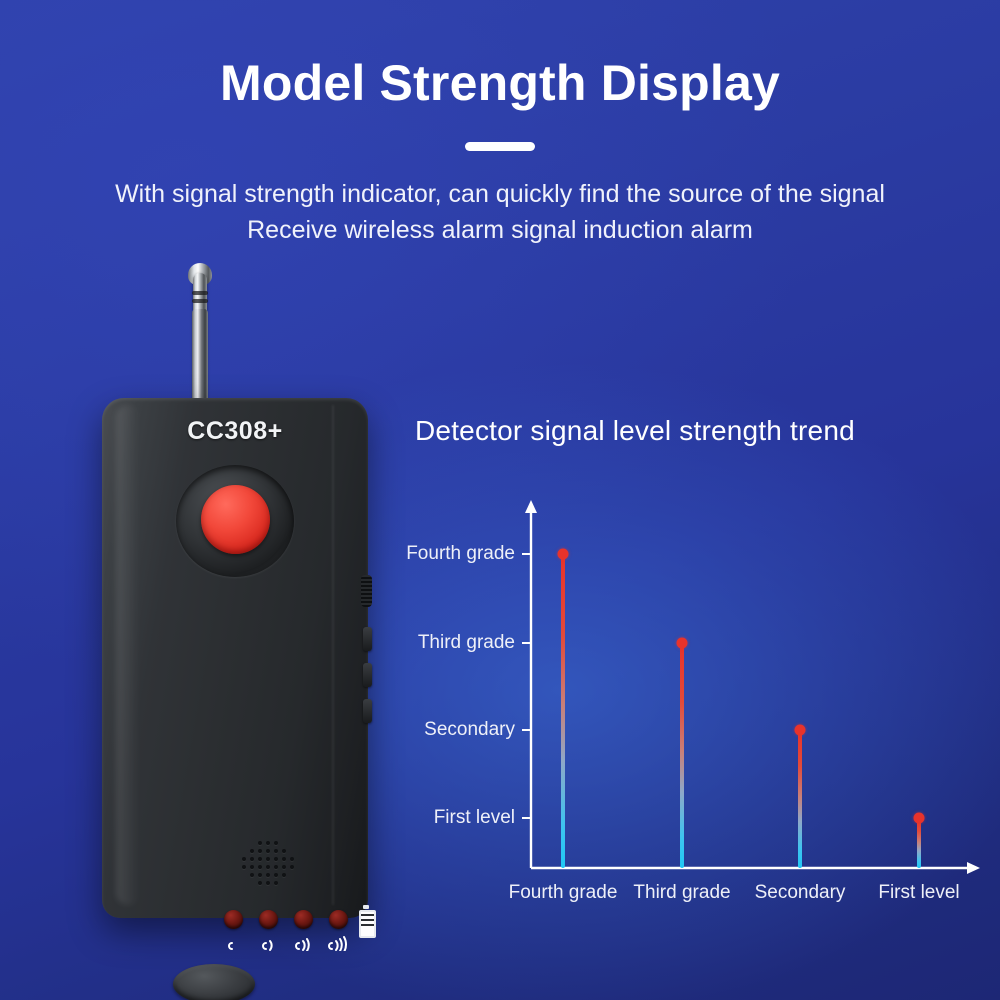 The width and height of the screenshot is (1000, 1000). Describe the element at coordinates (563, 892) in the screenshot. I see `chart-x-tick-label: Fourth grade` at that location.